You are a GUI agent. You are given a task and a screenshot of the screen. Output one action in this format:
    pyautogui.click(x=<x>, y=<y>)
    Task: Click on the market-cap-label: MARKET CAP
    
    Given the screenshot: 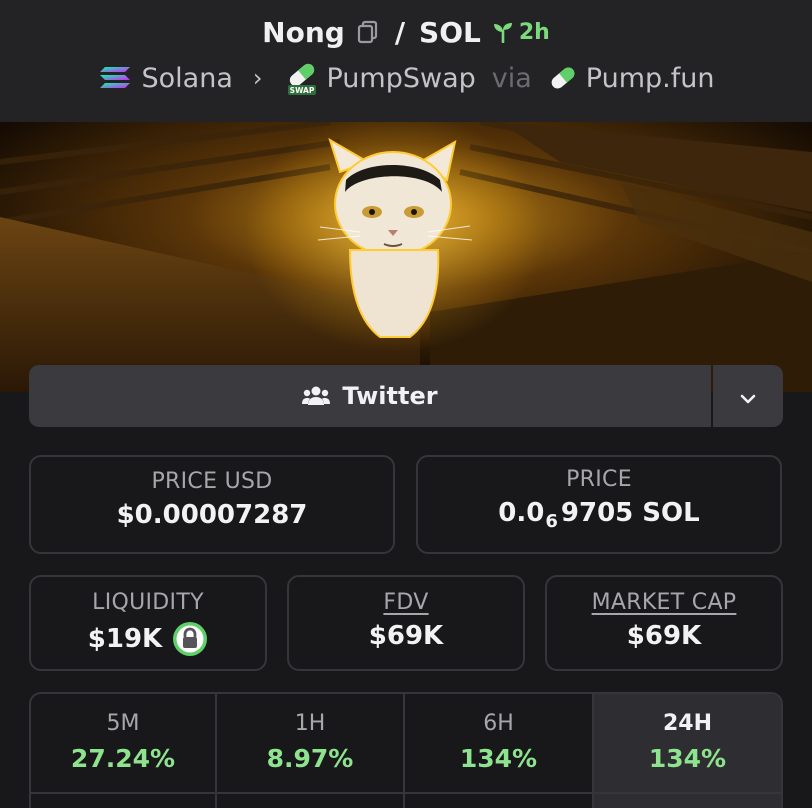 What is the action you would take?
    pyautogui.click(x=664, y=602)
    